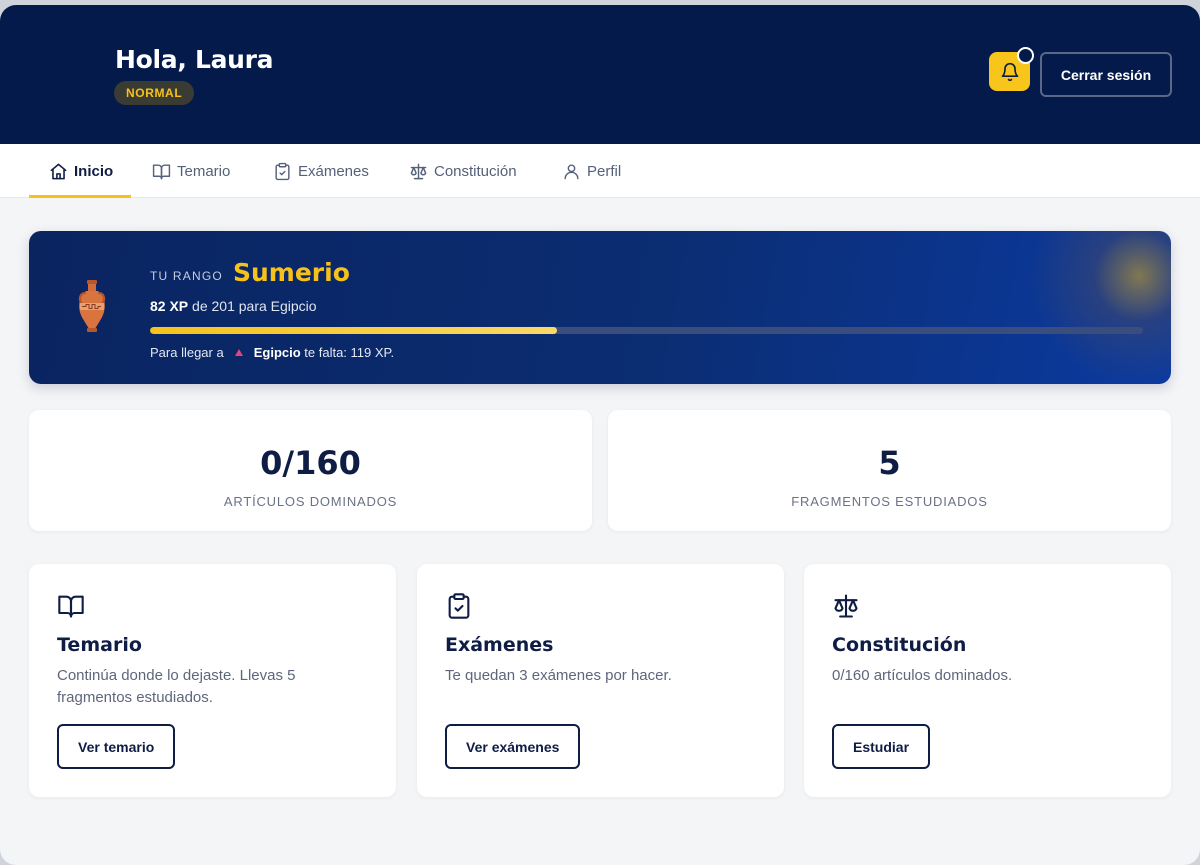 The width and height of the screenshot is (1200, 865). I want to click on feature-title: Exámenes, so click(499, 645).